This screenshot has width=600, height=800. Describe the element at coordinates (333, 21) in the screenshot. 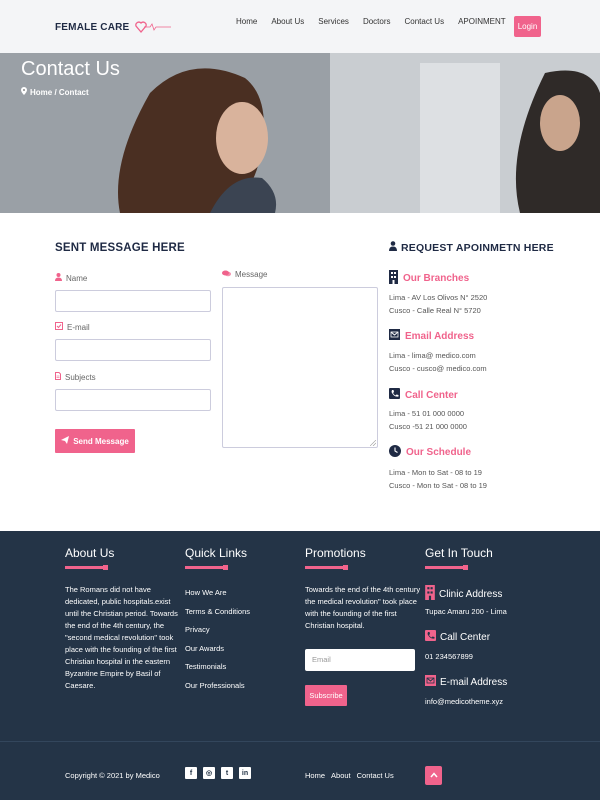

I see `nav-services: Services` at that location.